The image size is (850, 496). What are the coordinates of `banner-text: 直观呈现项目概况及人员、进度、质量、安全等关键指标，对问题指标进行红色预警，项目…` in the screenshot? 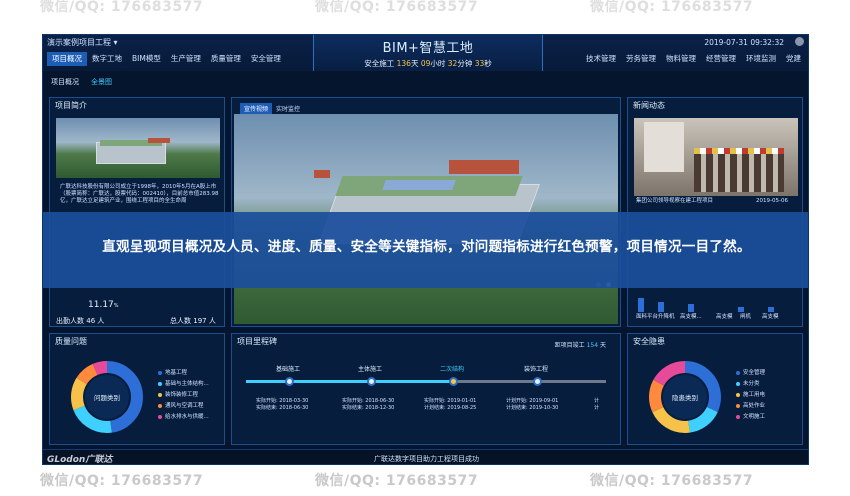 It's located at (426, 247).